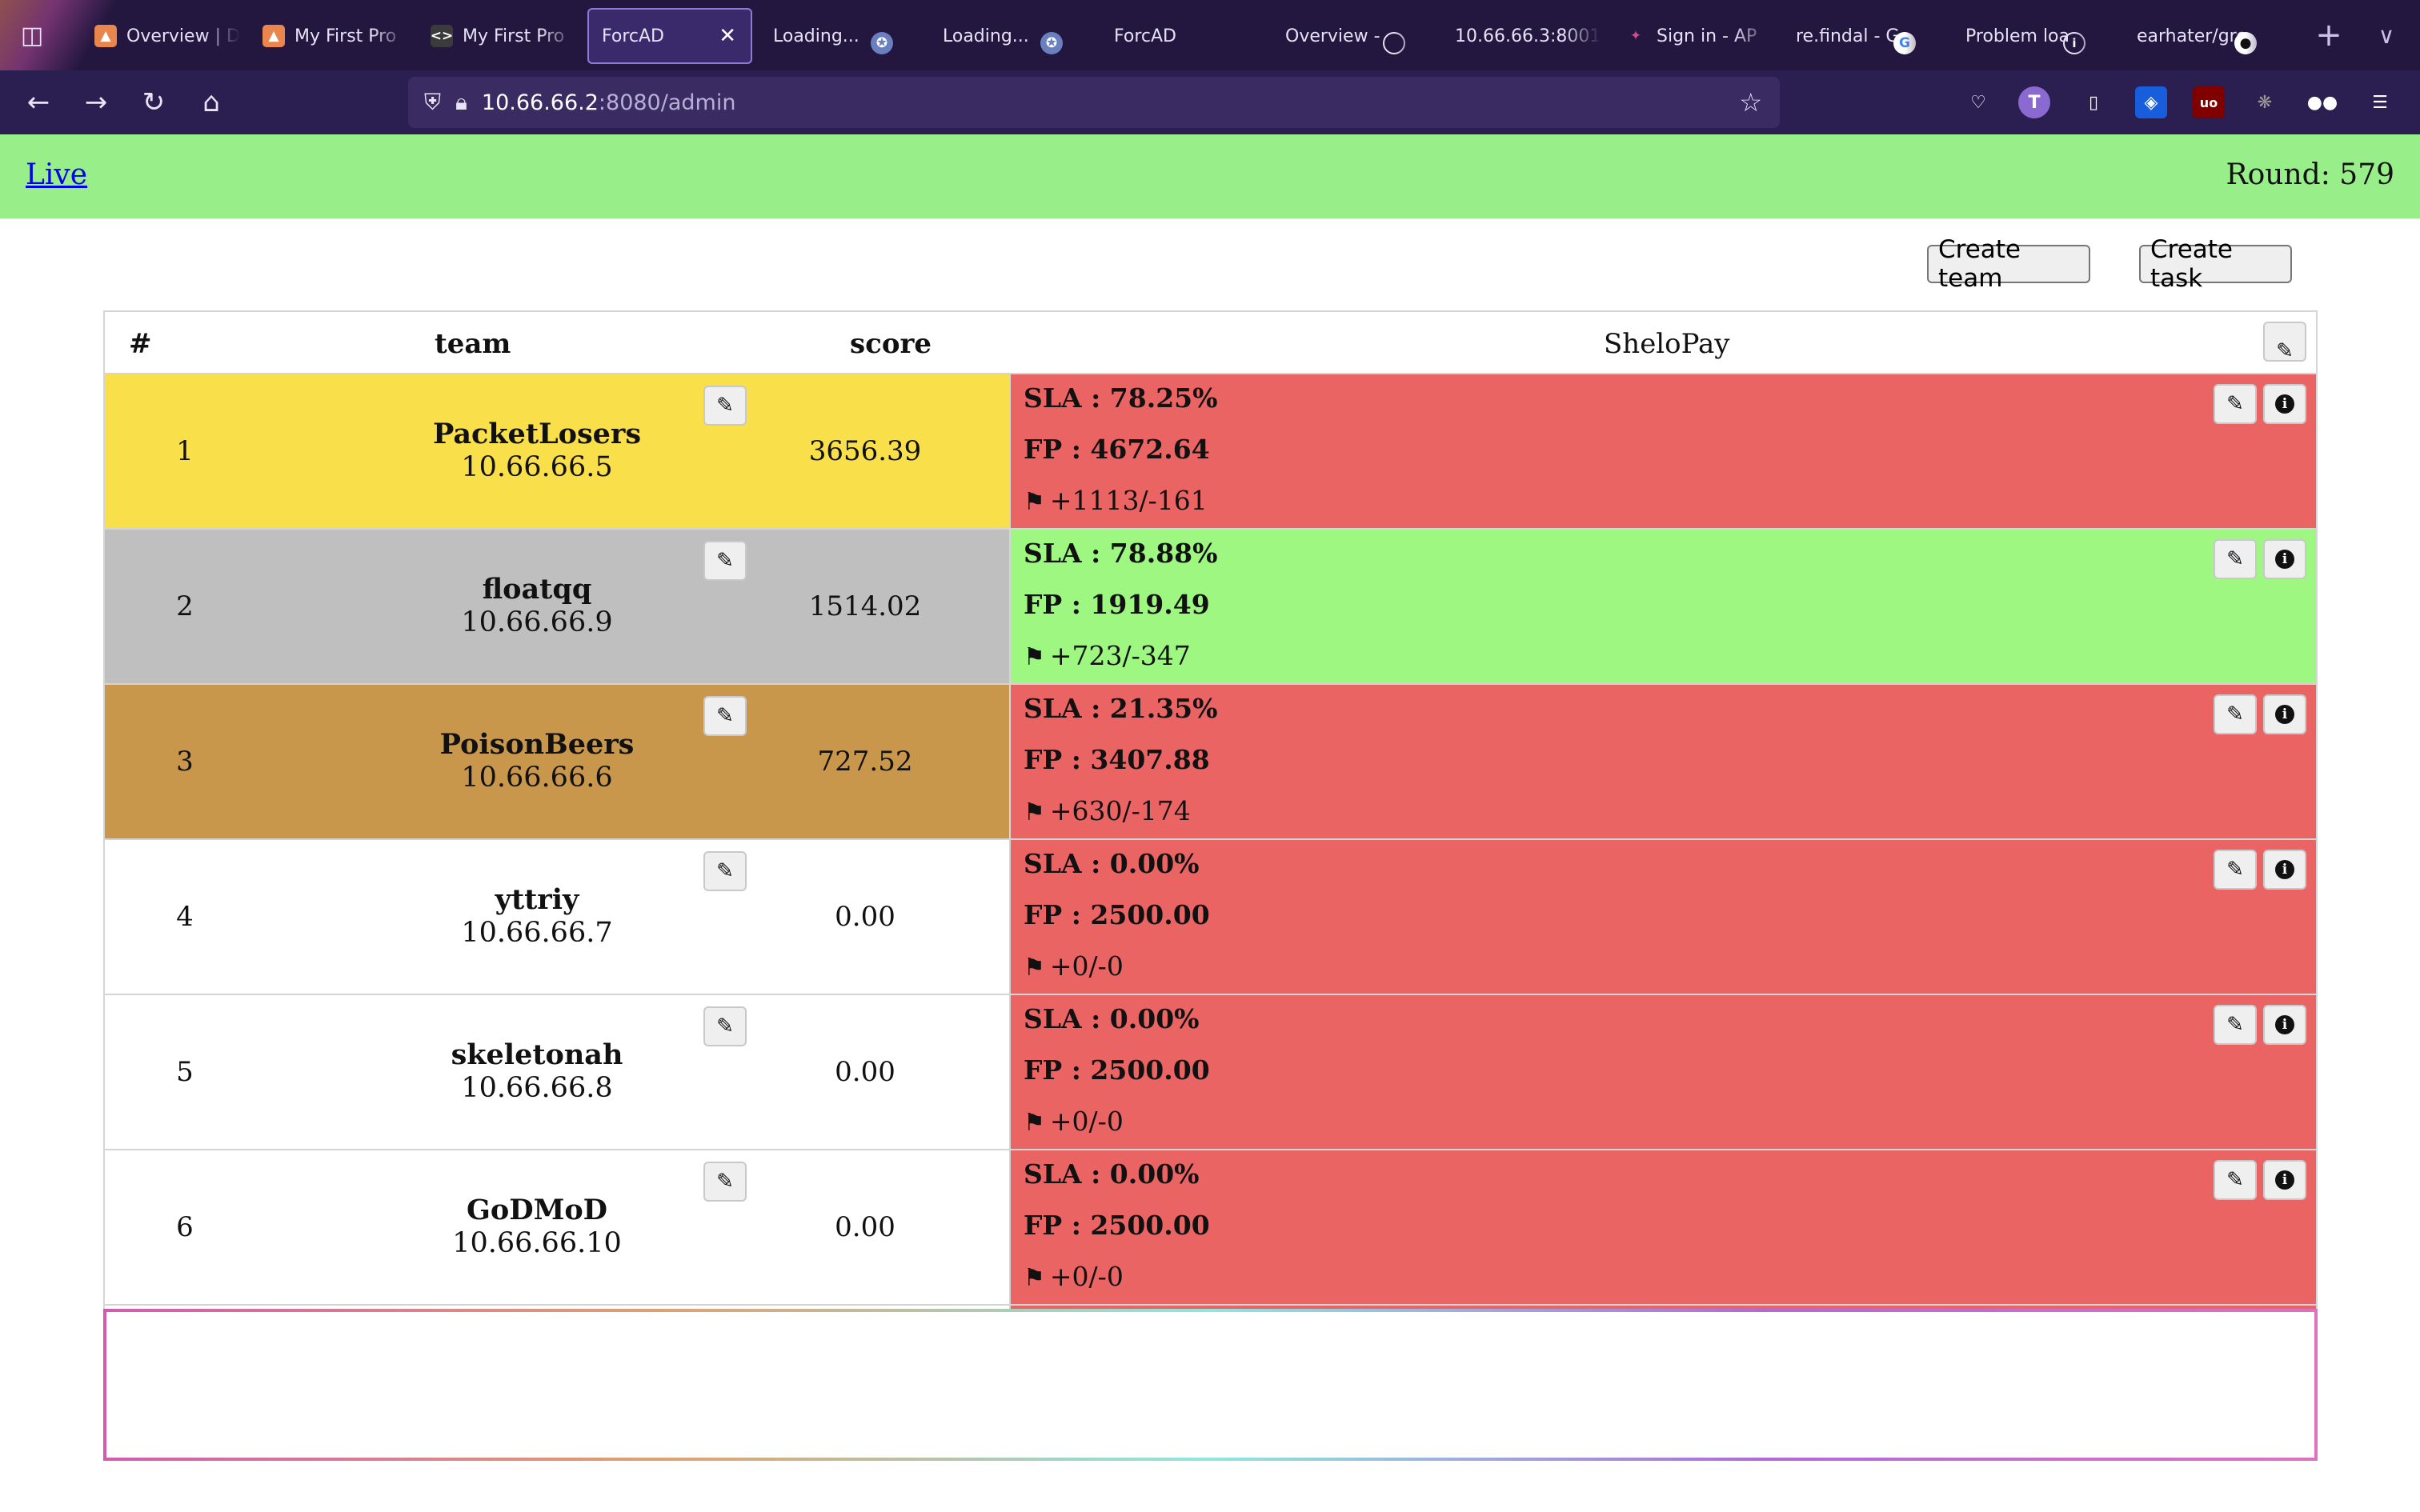 The image size is (2420, 1512). I want to click on glasses-icon: ●●, so click(2322, 102).